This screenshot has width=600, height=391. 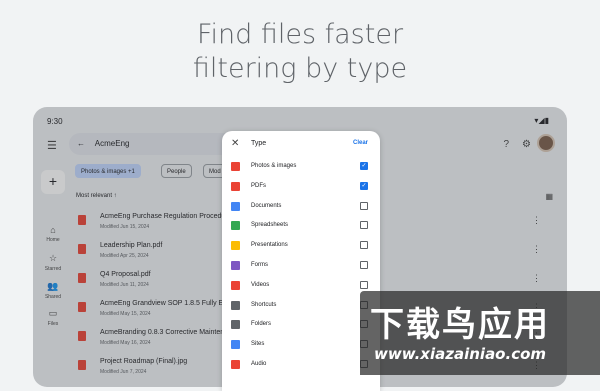 I want to click on type-option: Forms, so click(x=301, y=266).